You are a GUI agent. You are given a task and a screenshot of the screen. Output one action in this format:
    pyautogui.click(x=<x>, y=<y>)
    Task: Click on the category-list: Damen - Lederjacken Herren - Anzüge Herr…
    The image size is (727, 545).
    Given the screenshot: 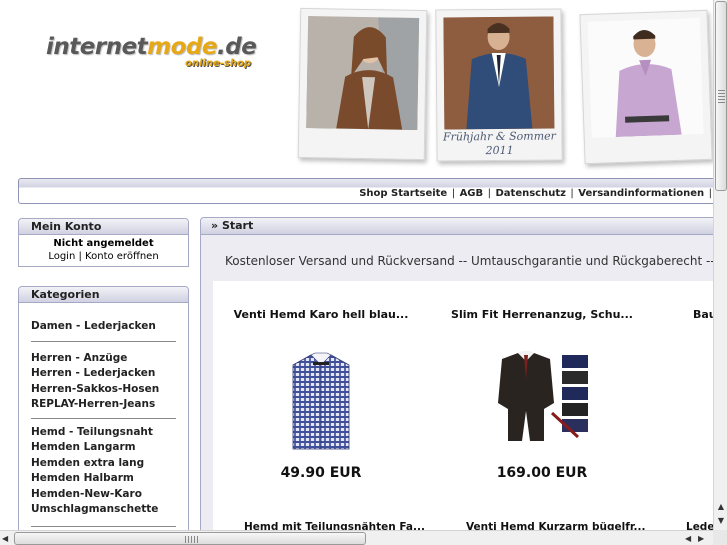 What is the action you would take?
    pyautogui.click(x=103, y=415)
    